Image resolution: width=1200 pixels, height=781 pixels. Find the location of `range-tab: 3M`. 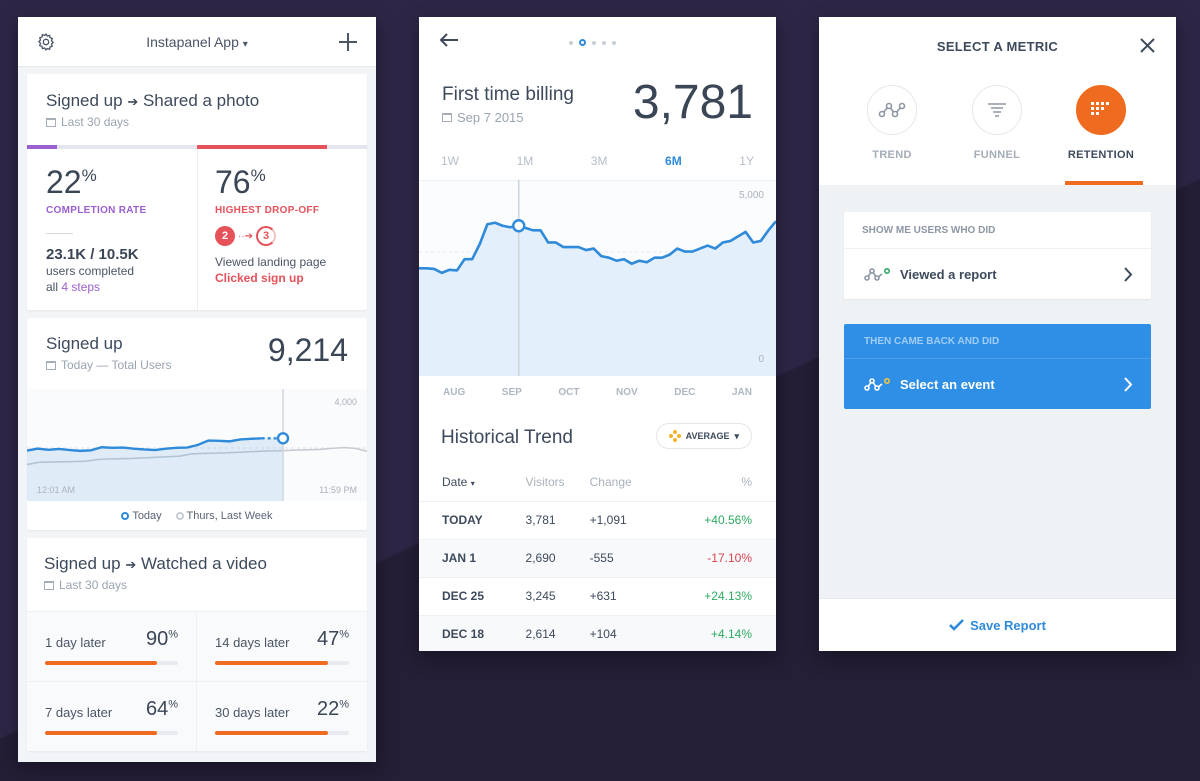

range-tab: 3M is located at coordinates (599, 161).